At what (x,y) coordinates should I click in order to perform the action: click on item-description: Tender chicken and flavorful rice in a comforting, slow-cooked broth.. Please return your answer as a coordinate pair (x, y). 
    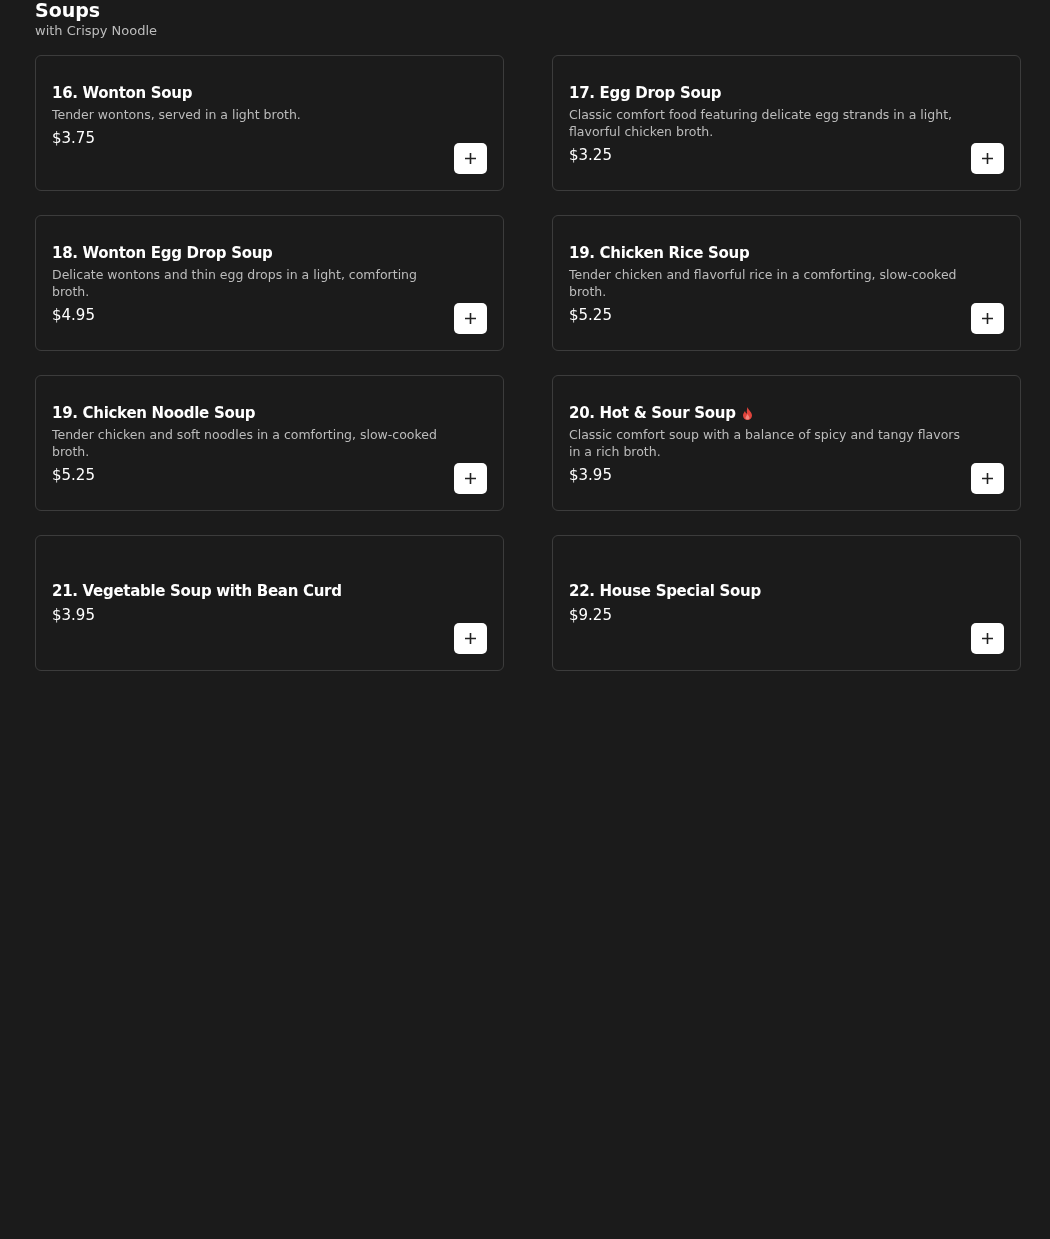
    Looking at the image, I should click on (763, 283).